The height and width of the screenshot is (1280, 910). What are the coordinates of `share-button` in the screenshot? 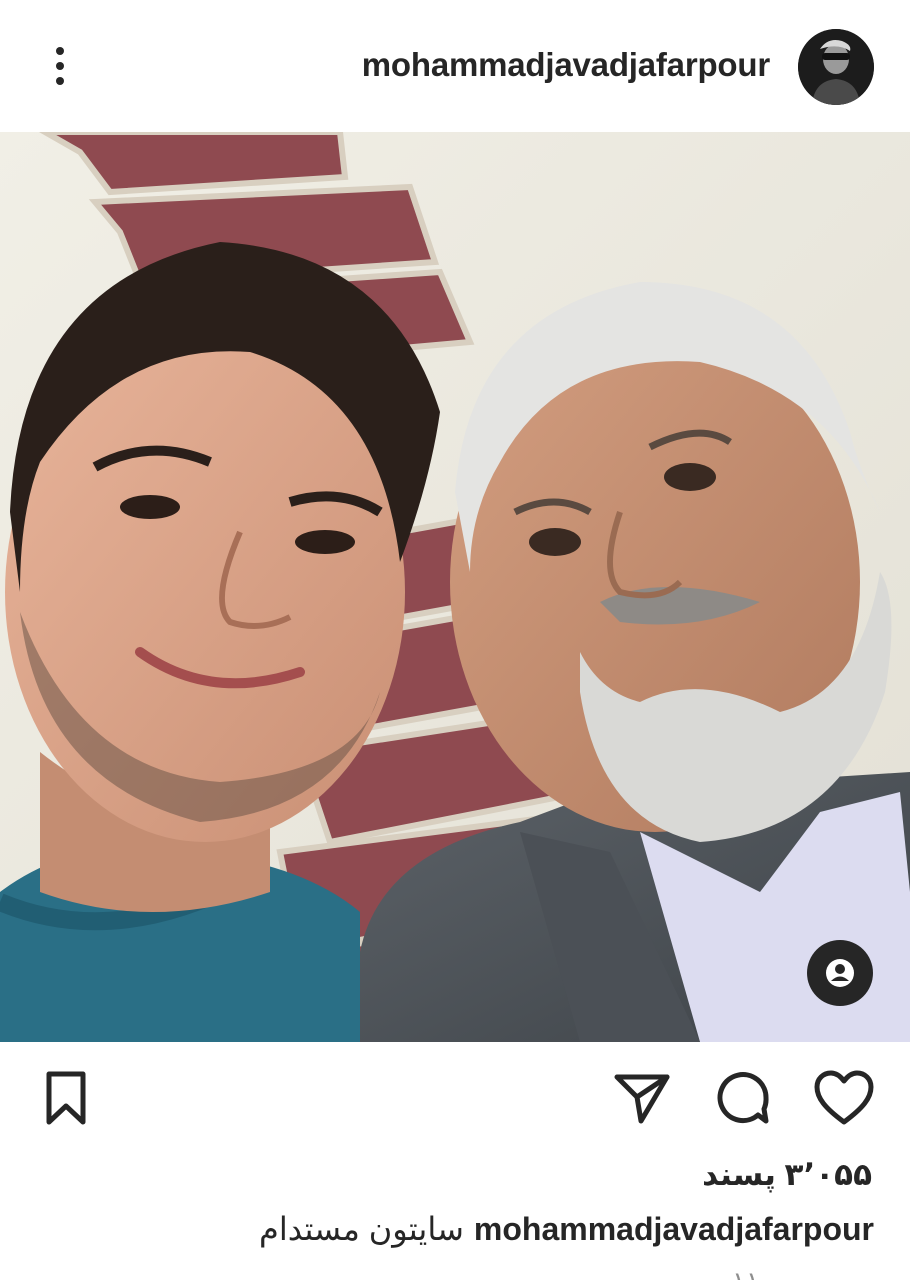 It's located at (642, 1098).